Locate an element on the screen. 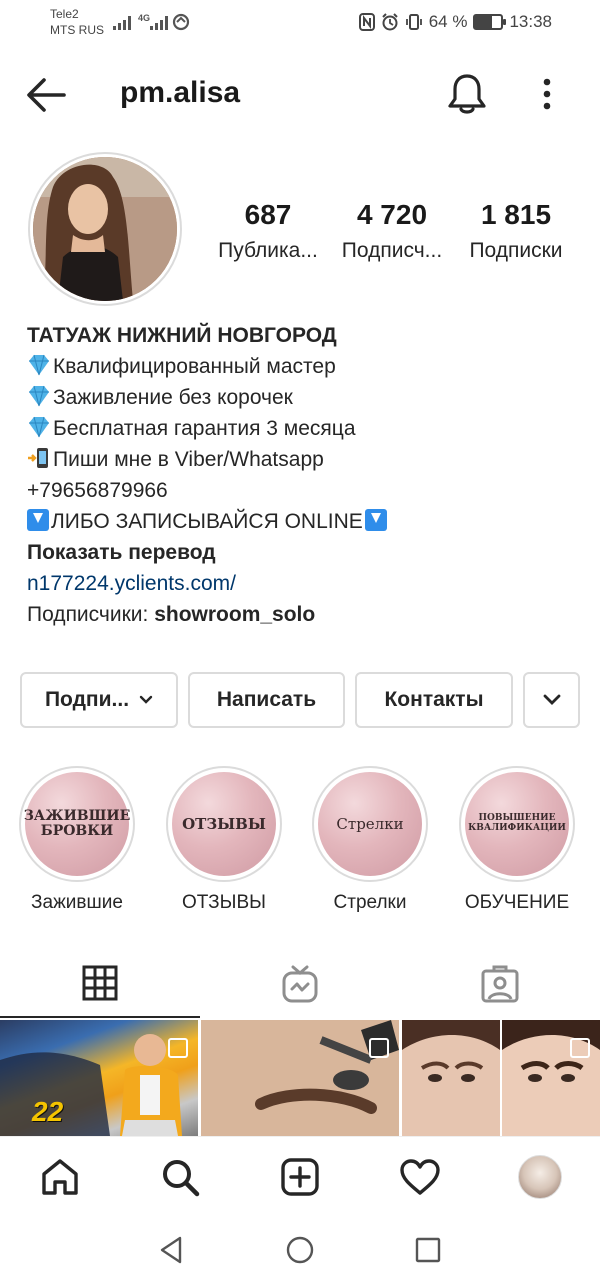 The width and height of the screenshot is (600, 1283). posts-grid: 22 is located at coordinates (300, 1078).